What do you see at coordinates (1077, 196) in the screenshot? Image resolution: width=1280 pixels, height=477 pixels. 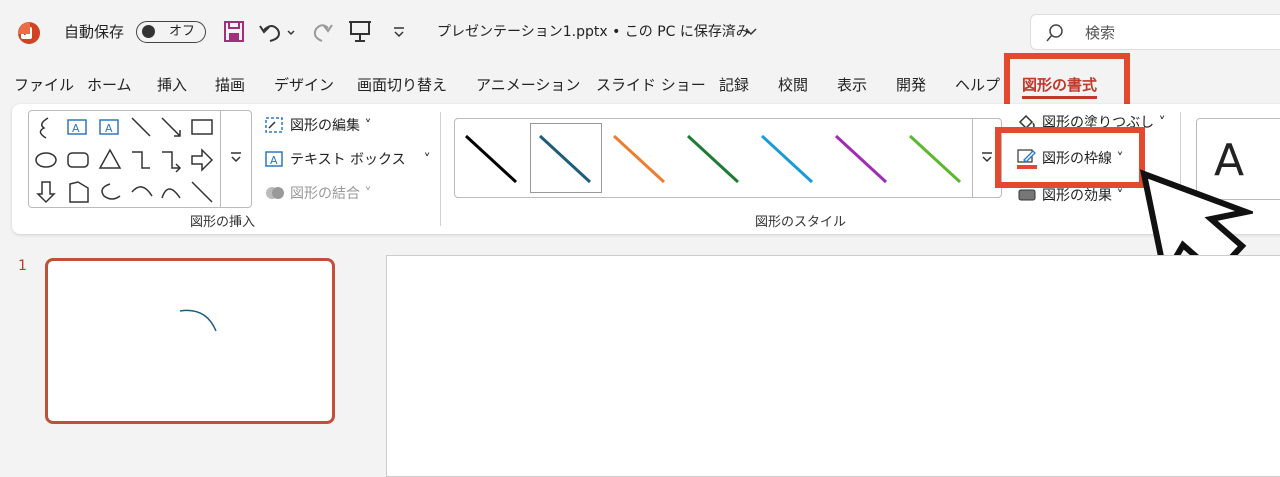 I see `shape-effects-label: 図形の効果` at bounding box center [1077, 196].